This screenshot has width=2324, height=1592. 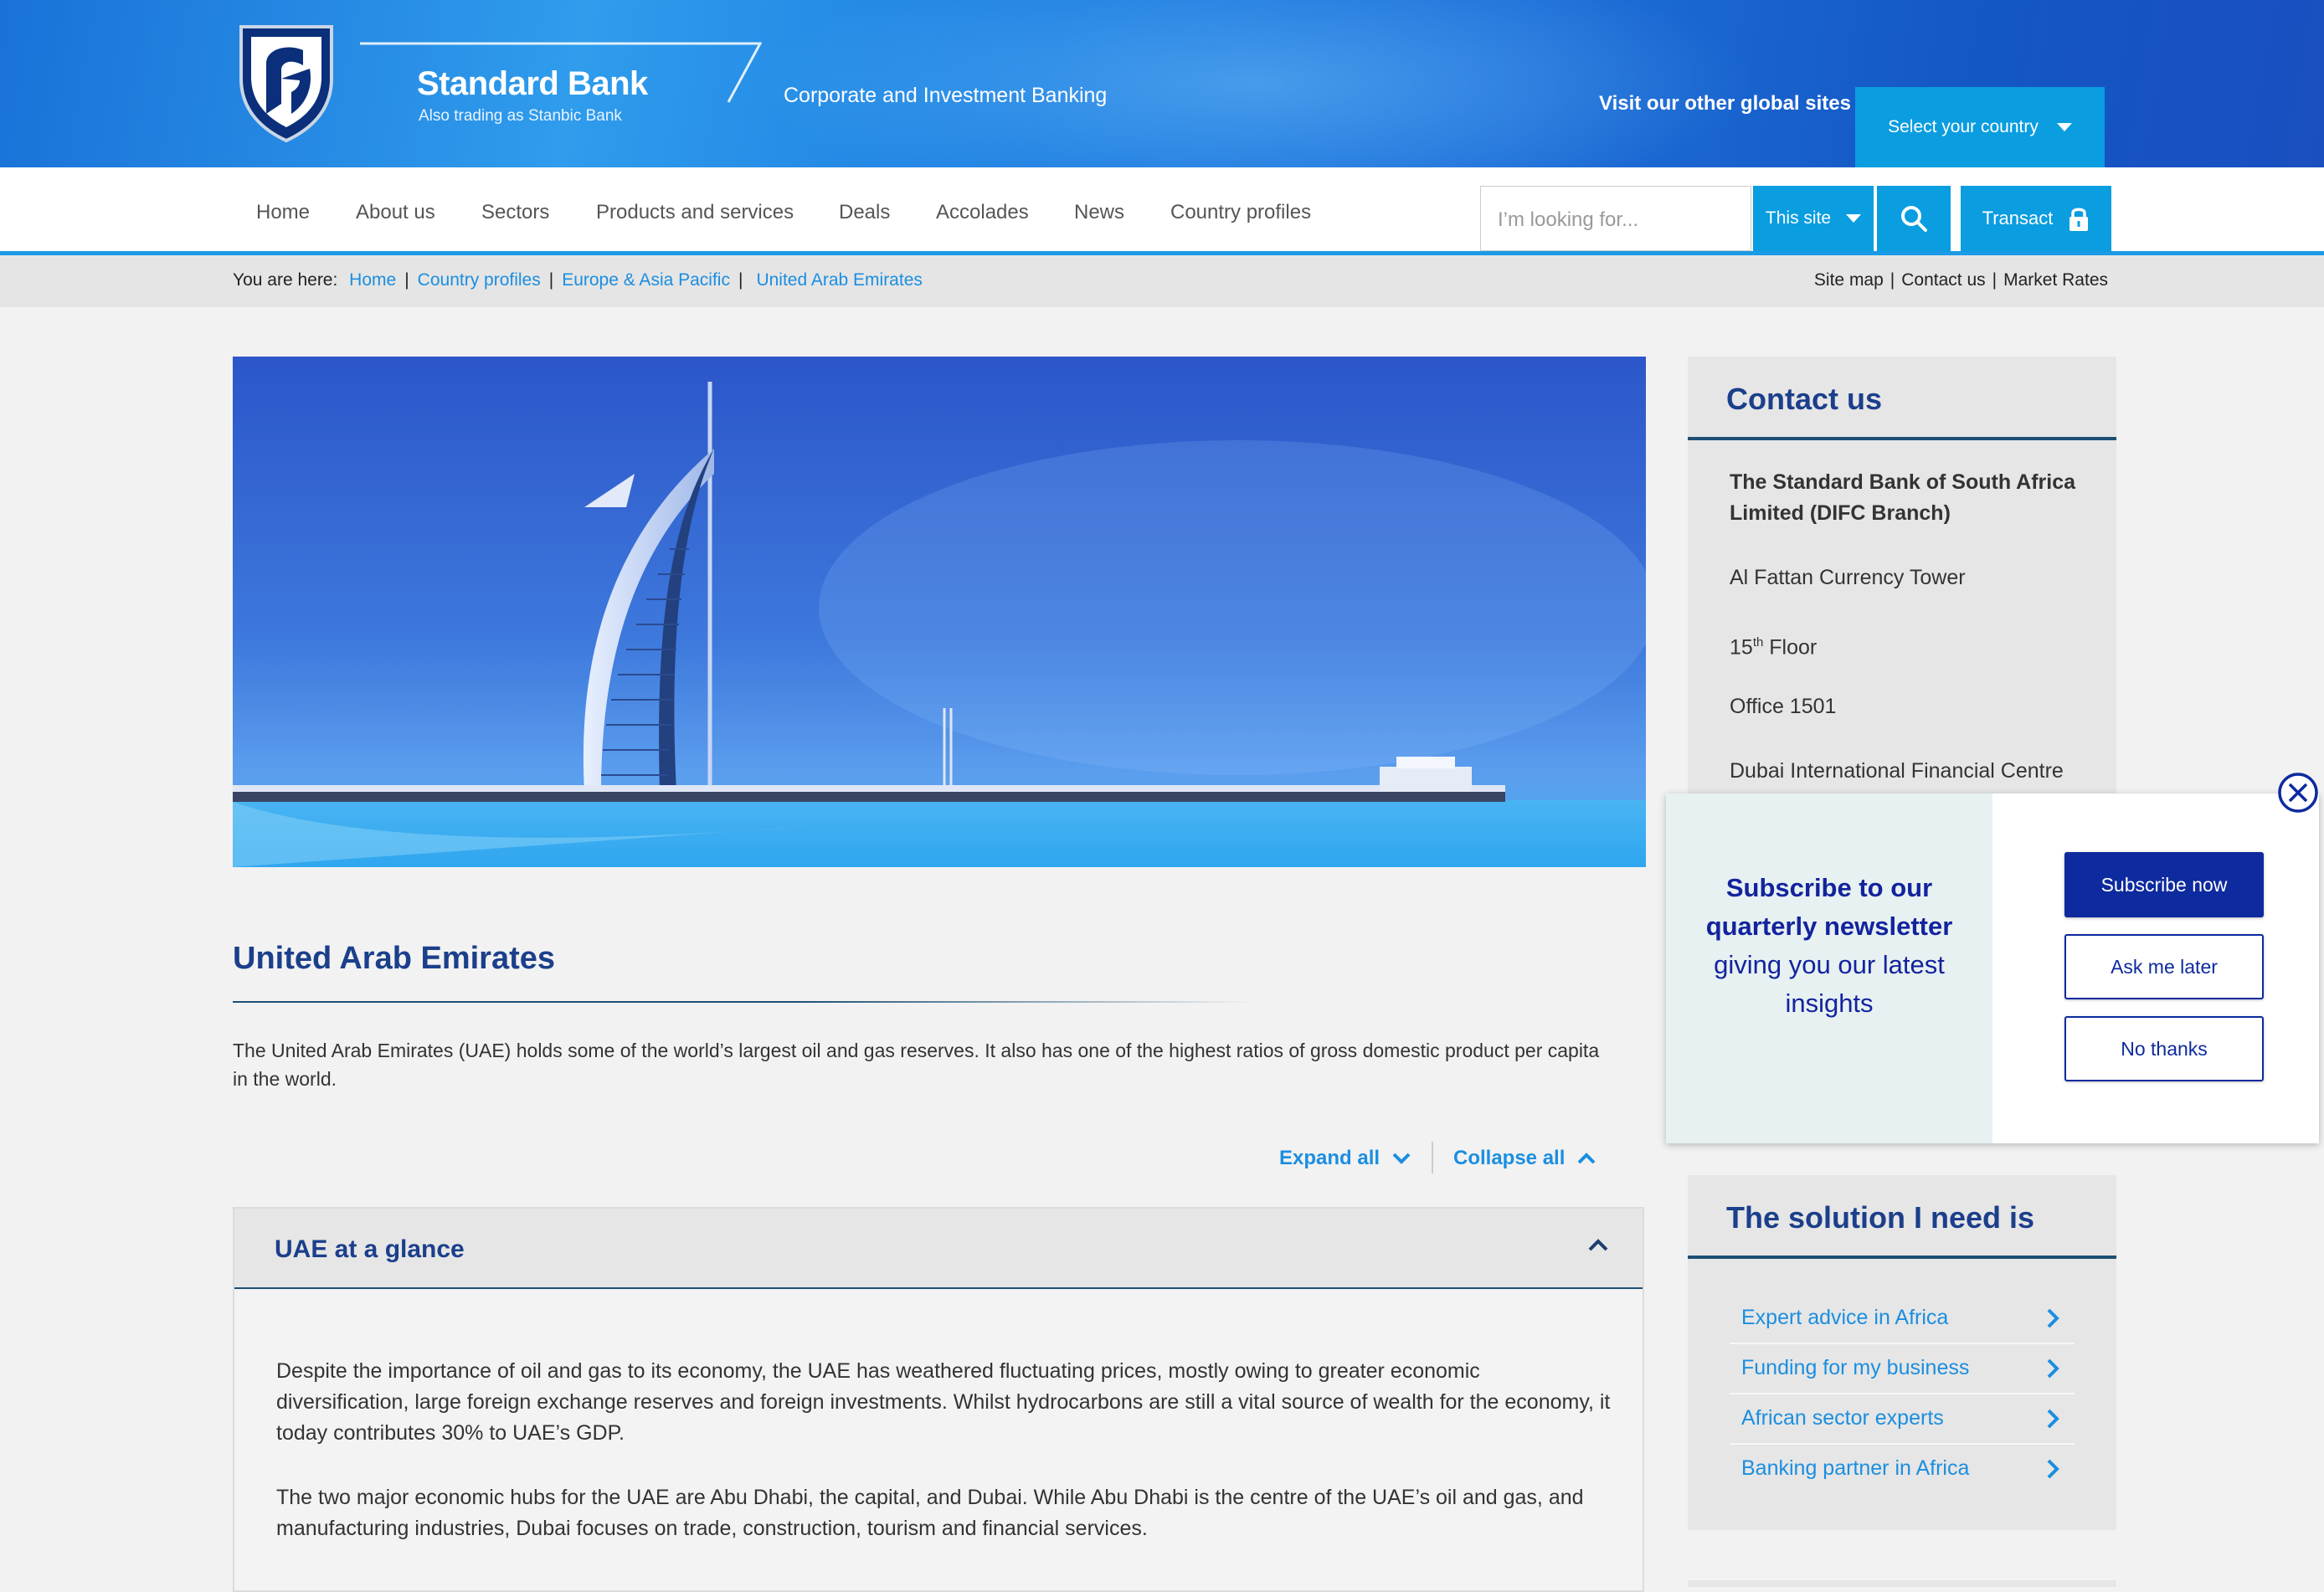 What do you see at coordinates (2164, 1048) in the screenshot?
I see `no-thanks-button: No thanks` at bounding box center [2164, 1048].